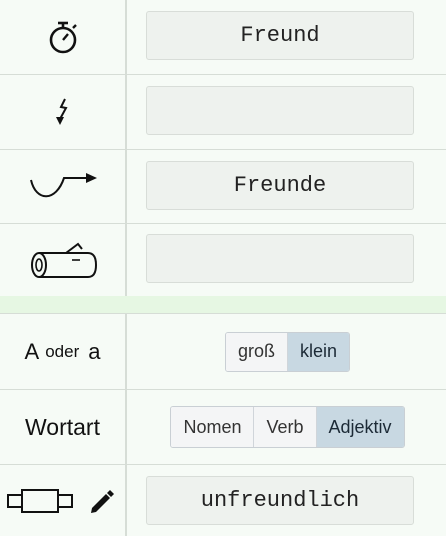  I want to click on case-option-klein: klein, so click(318, 351).